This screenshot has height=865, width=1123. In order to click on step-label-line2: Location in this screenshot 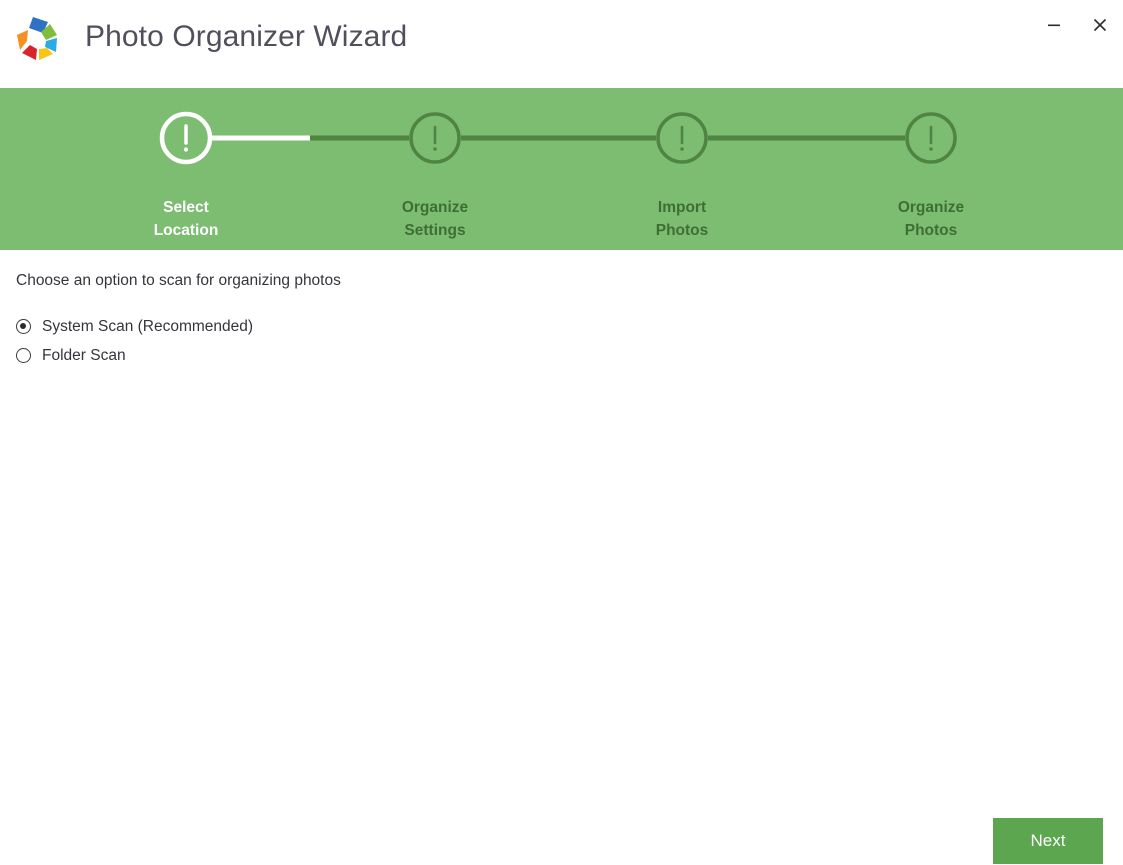, I will do `click(186, 230)`.